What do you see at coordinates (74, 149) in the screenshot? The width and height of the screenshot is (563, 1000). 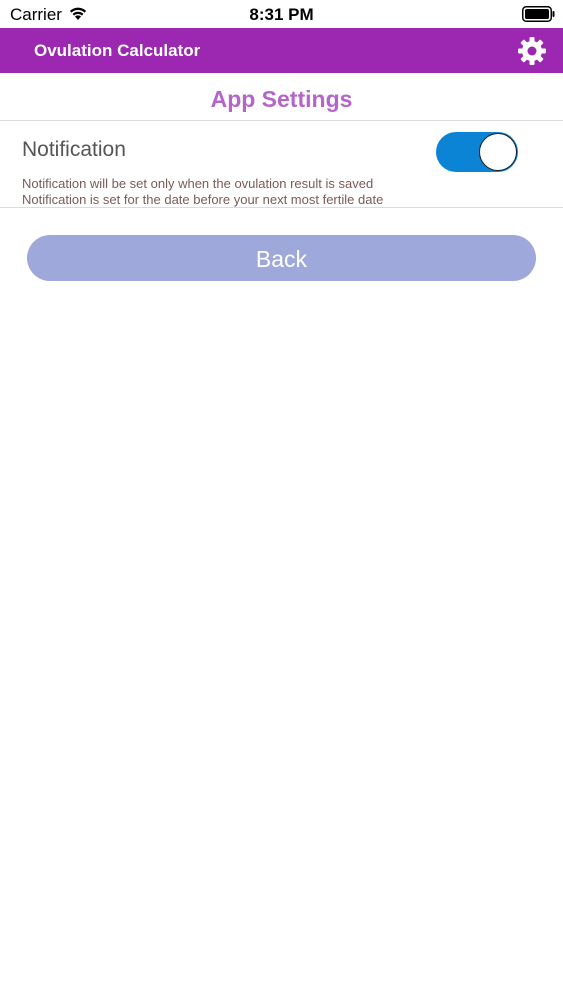 I see `notification-label: Notification` at bounding box center [74, 149].